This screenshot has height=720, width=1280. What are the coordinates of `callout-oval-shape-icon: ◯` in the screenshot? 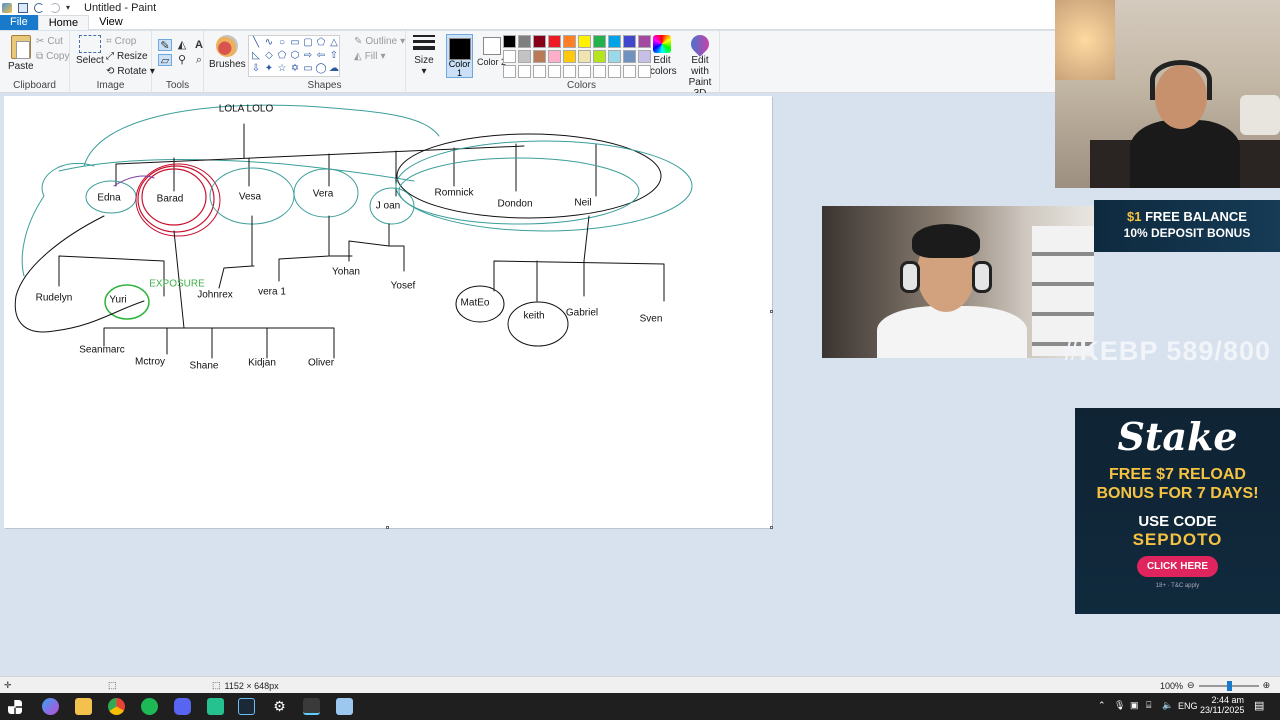 It's located at (321, 69).